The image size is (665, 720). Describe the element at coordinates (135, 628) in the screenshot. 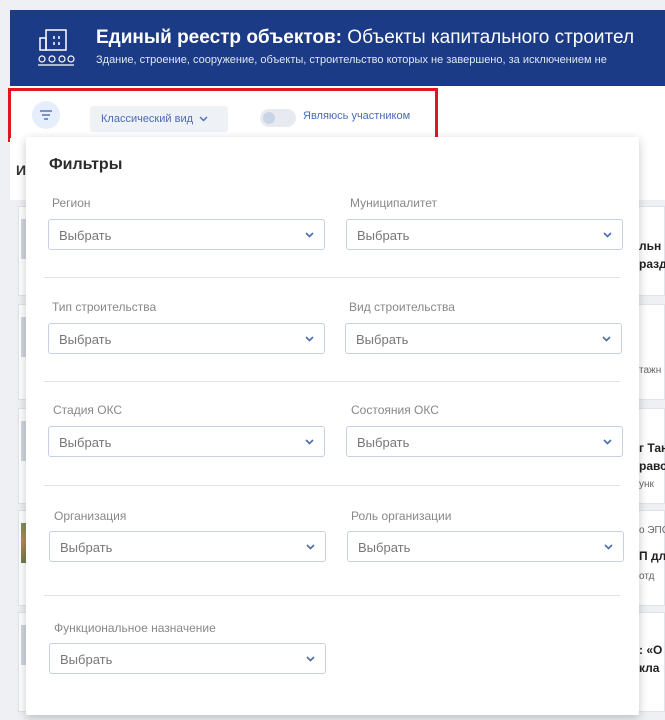

I see `function-label: Функциональное назначение` at that location.